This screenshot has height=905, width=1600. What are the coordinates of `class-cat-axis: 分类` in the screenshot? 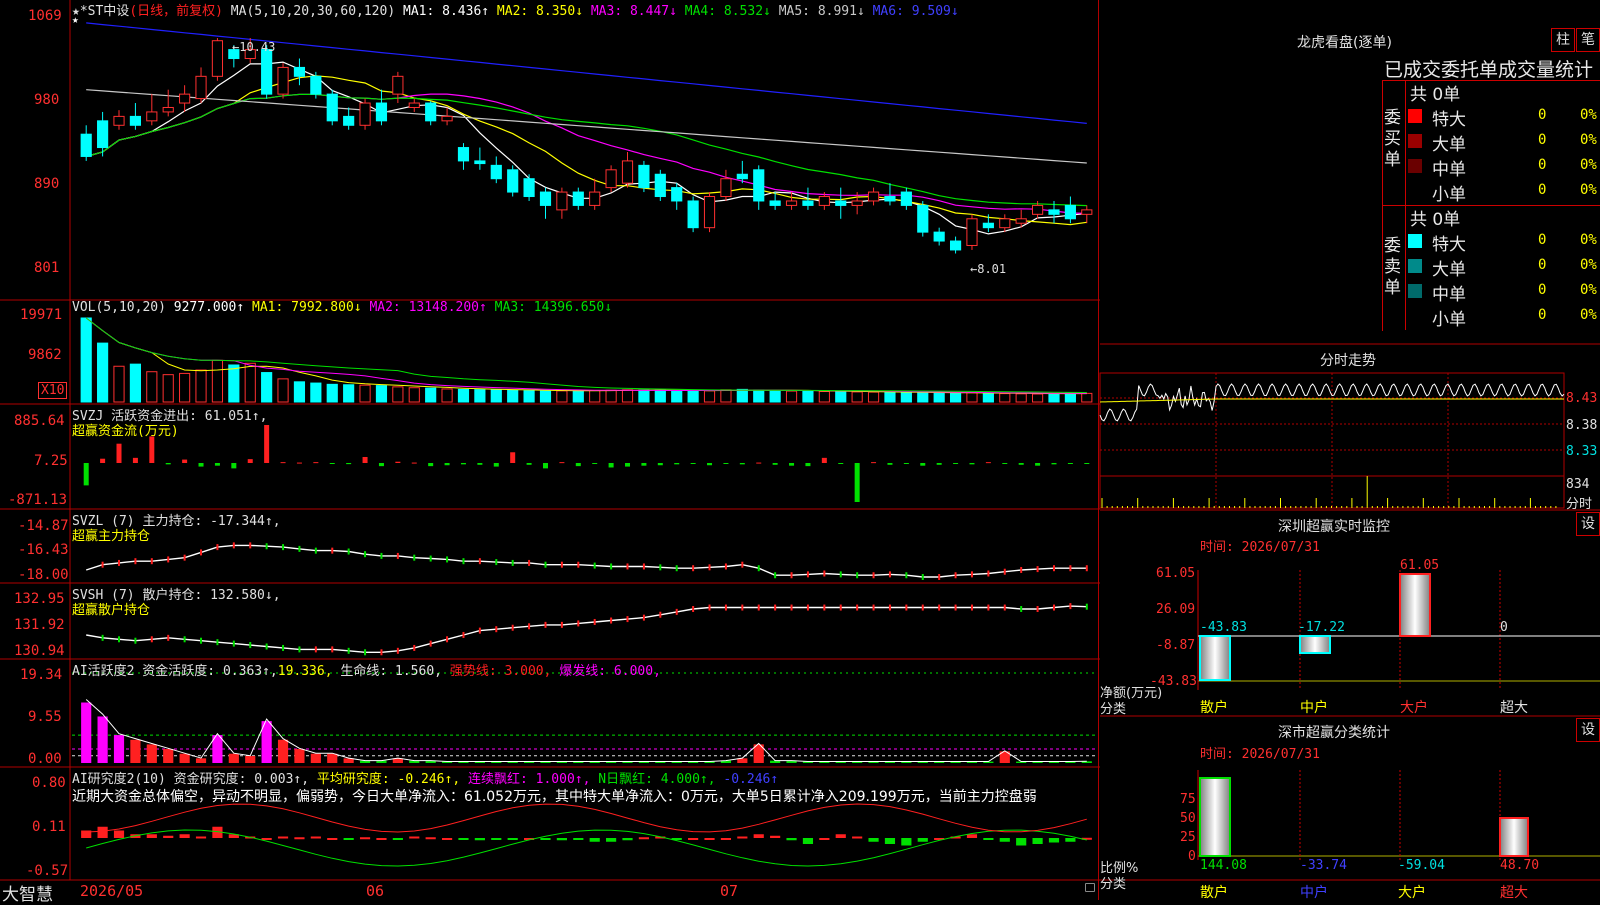 It's located at (1113, 884).